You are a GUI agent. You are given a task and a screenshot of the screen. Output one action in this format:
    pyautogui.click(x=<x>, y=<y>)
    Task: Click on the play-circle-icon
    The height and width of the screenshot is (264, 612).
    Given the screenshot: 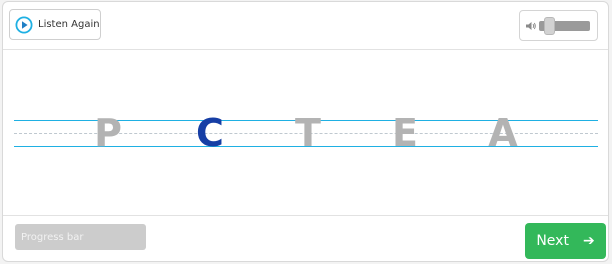 What is the action you would take?
    pyautogui.click(x=24, y=25)
    